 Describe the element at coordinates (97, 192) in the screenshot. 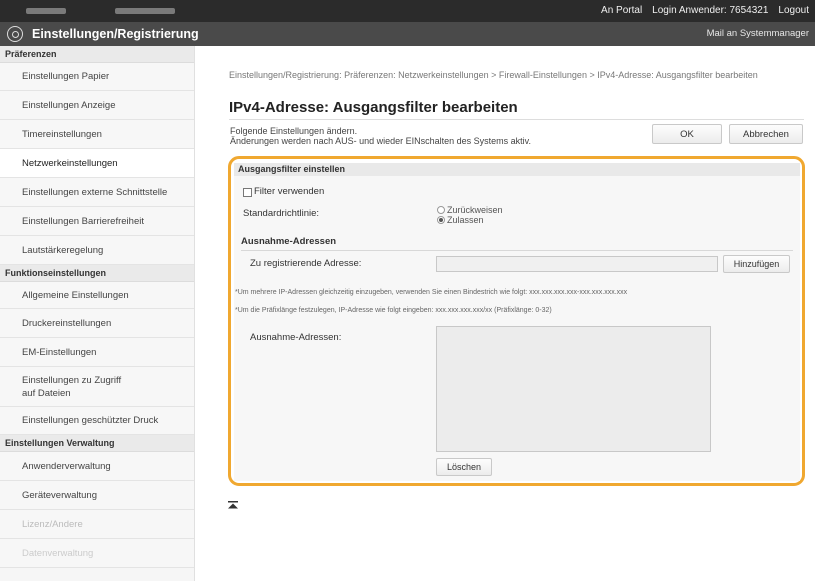

I see `sidebar-item-external-interface: Einstellungen externe Schnittstelle` at that location.